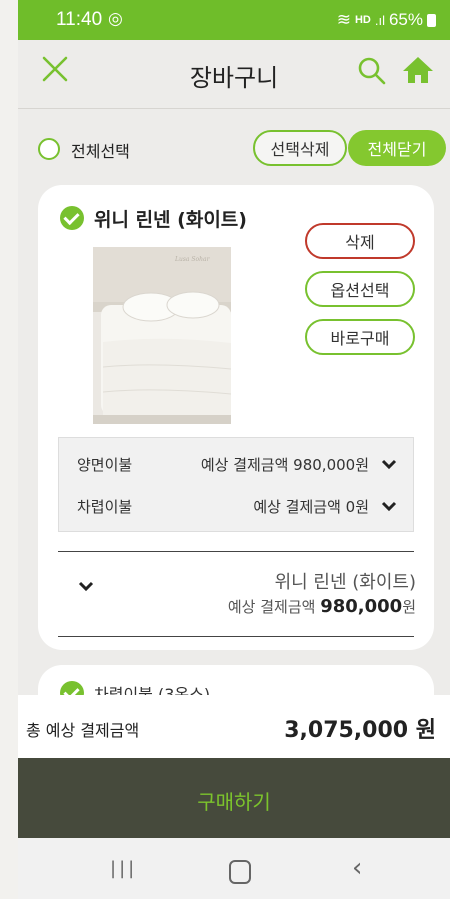  What do you see at coordinates (362, 20) in the screenshot?
I see `network-label: HD` at bounding box center [362, 20].